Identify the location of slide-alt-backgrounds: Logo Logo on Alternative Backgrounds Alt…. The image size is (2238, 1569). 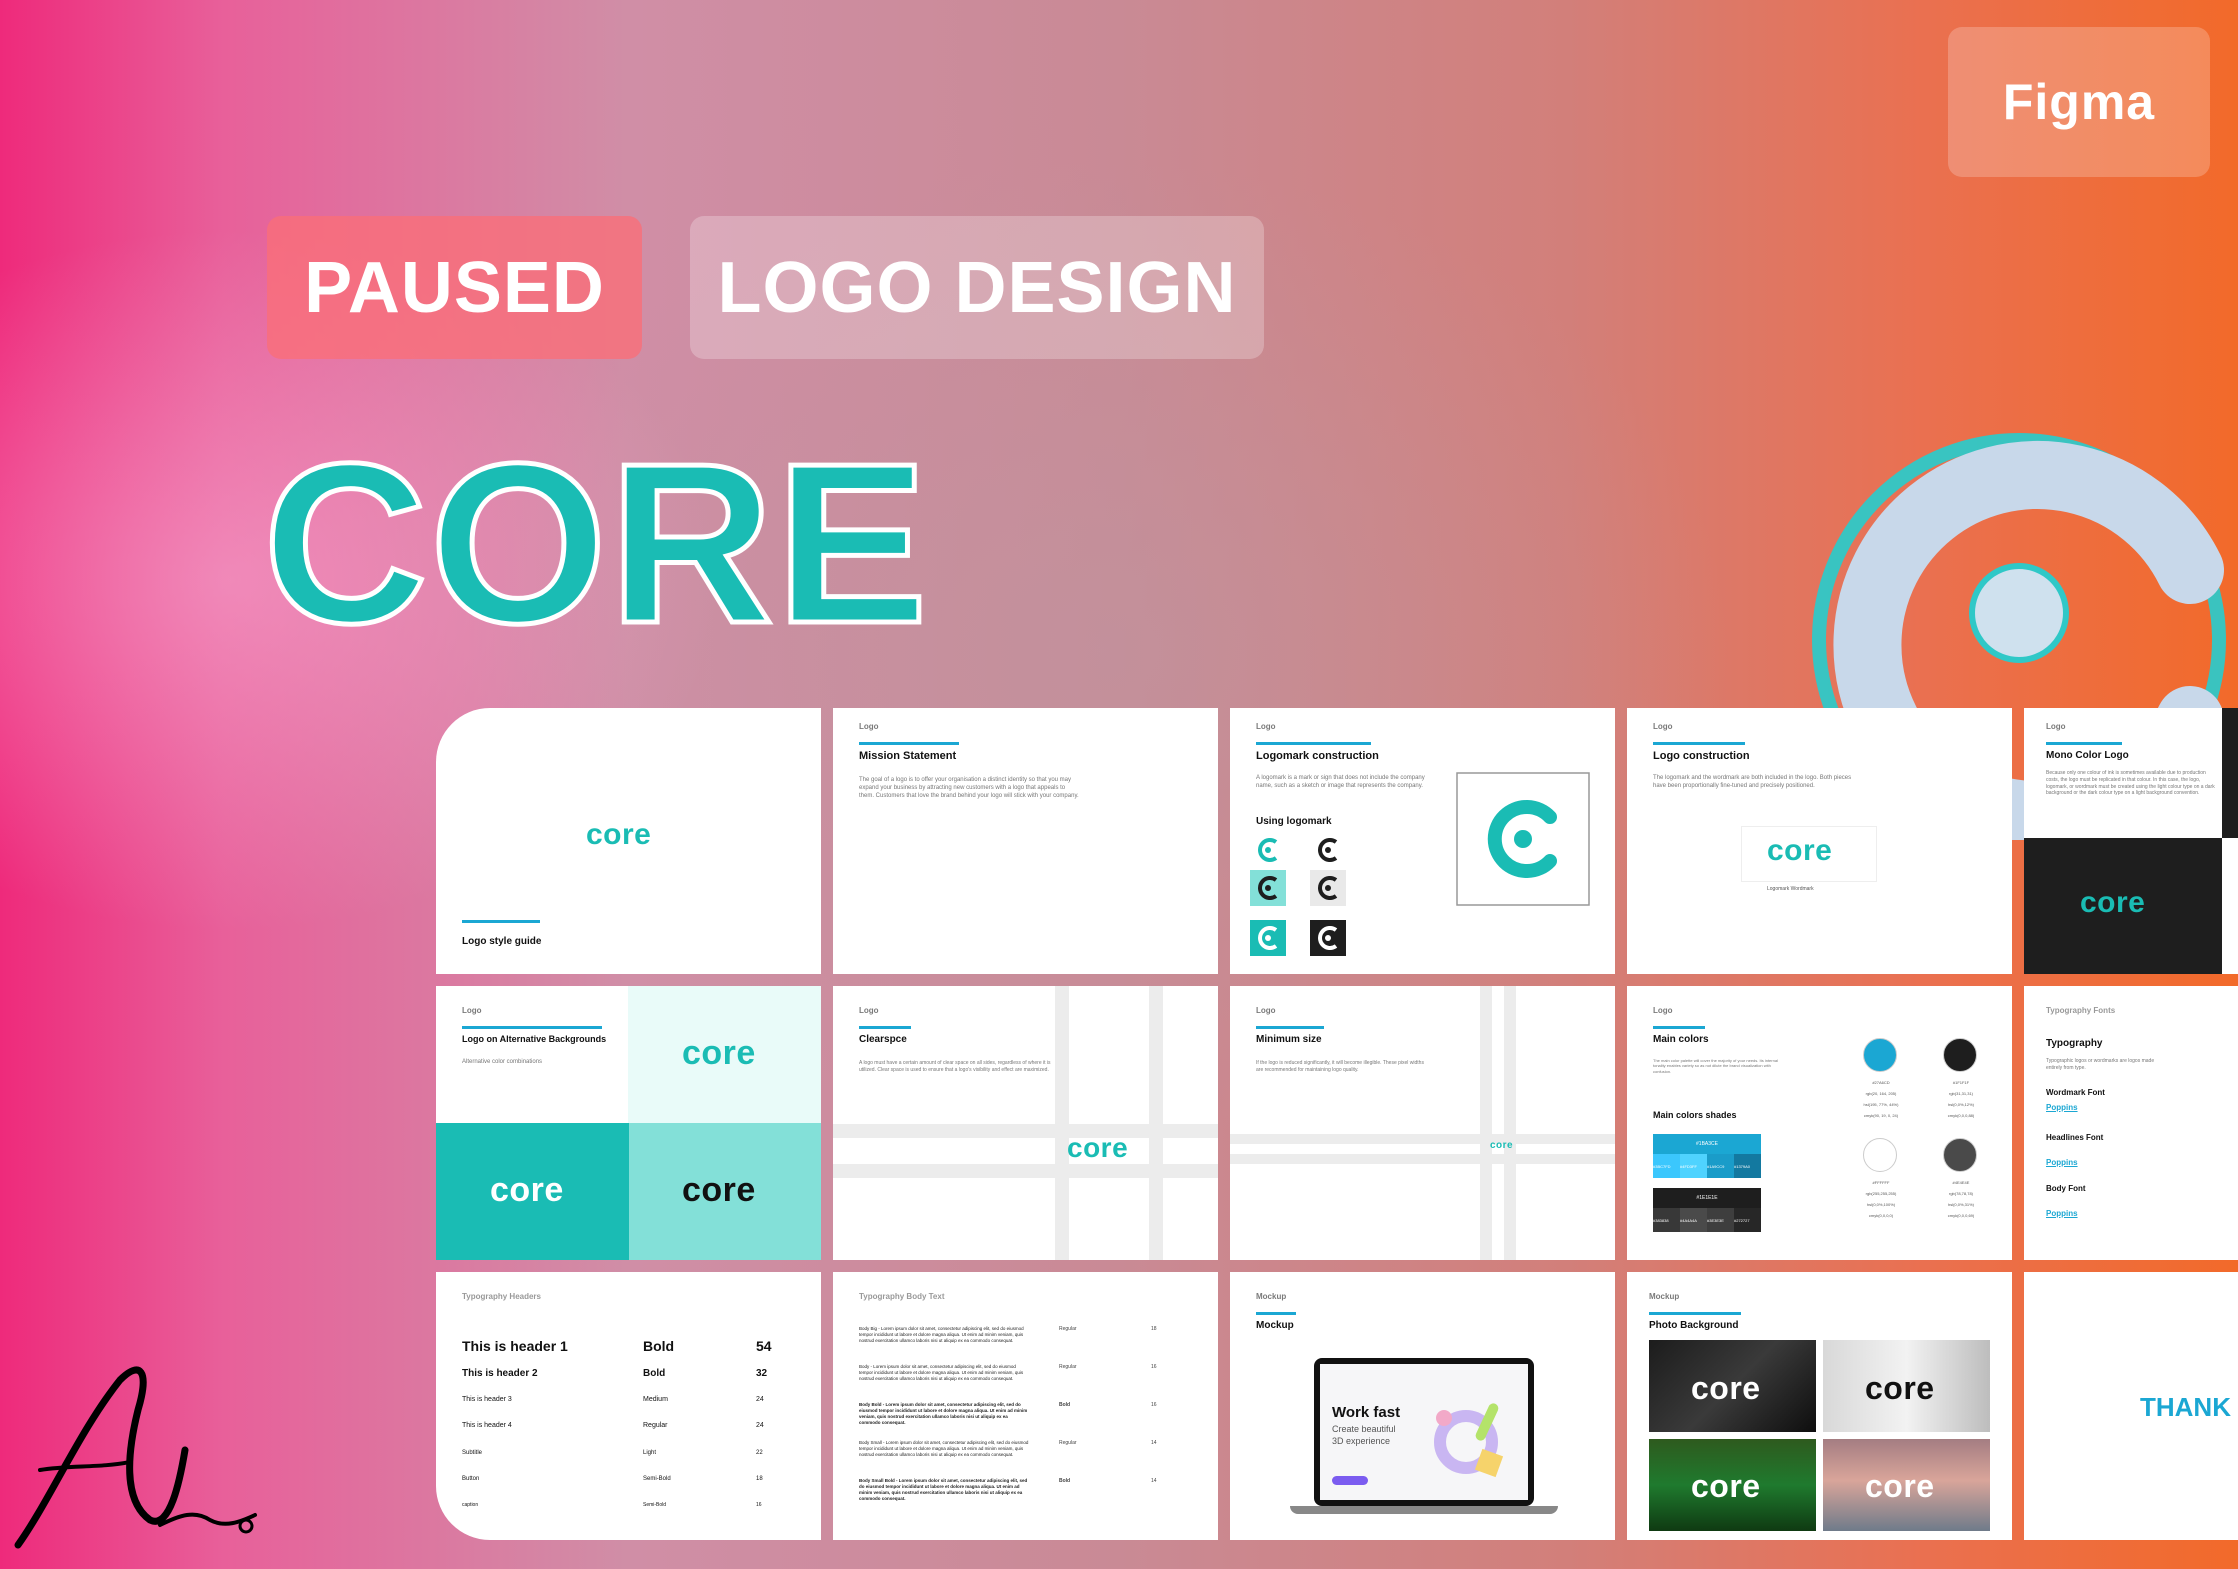
(628, 1123).